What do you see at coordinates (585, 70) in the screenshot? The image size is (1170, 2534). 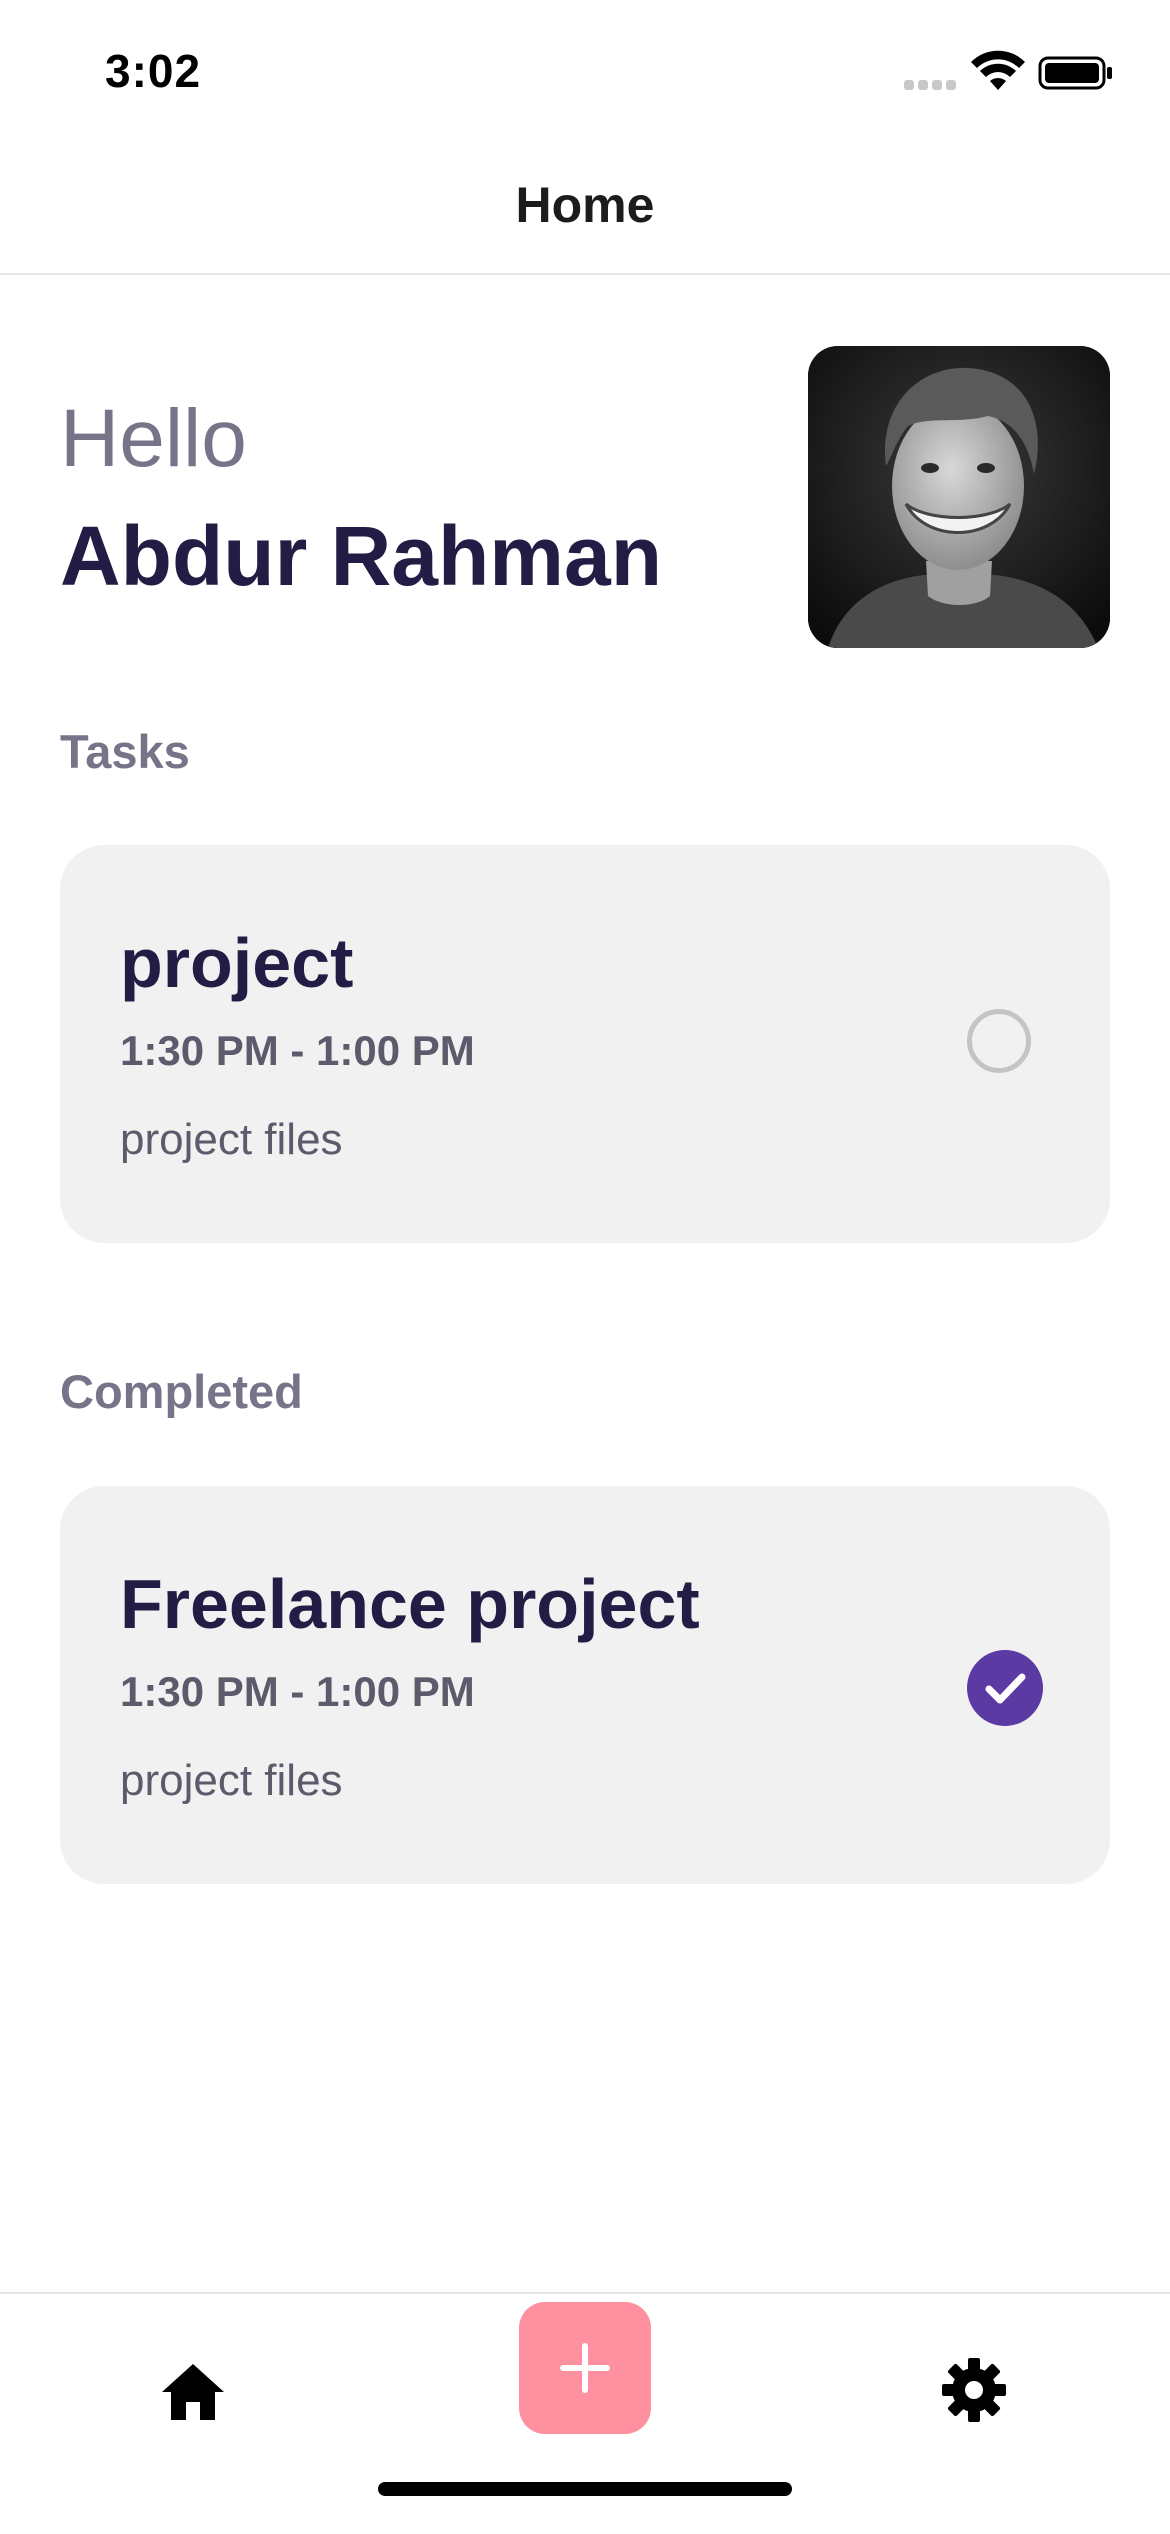 I see `status-bar: 3:02` at bounding box center [585, 70].